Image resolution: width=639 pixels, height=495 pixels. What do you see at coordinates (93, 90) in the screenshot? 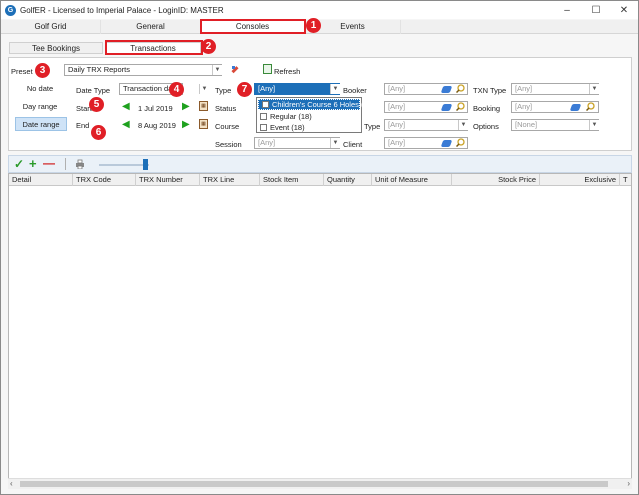
I see `date-type-label: Date Type` at bounding box center [93, 90].